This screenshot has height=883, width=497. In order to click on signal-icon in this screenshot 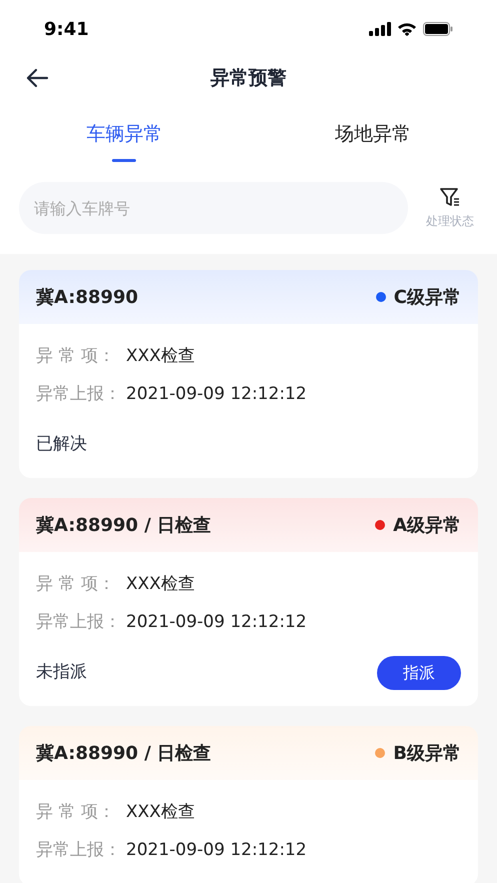, I will do `click(380, 29)`.